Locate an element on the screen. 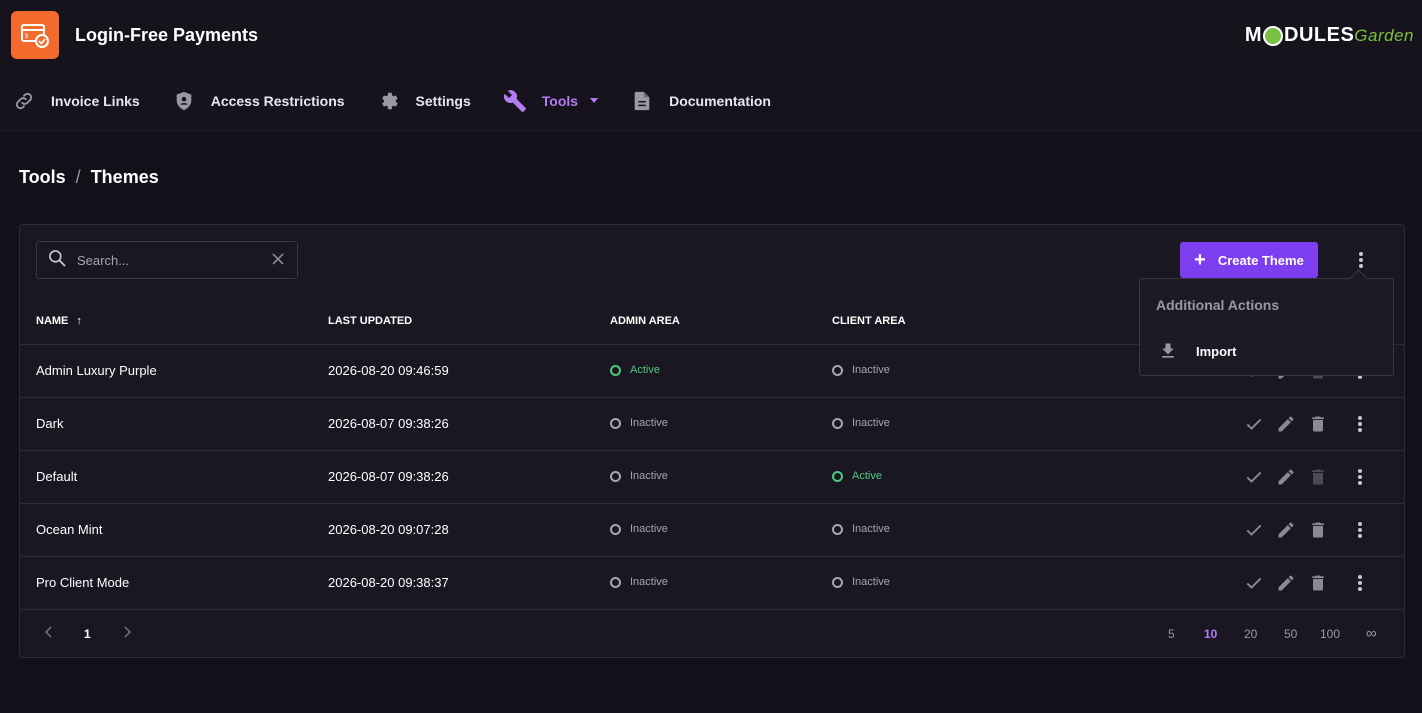 This screenshot has height=713, width=1422. app-logo-icon: $ is located at coordinates (35, 35).